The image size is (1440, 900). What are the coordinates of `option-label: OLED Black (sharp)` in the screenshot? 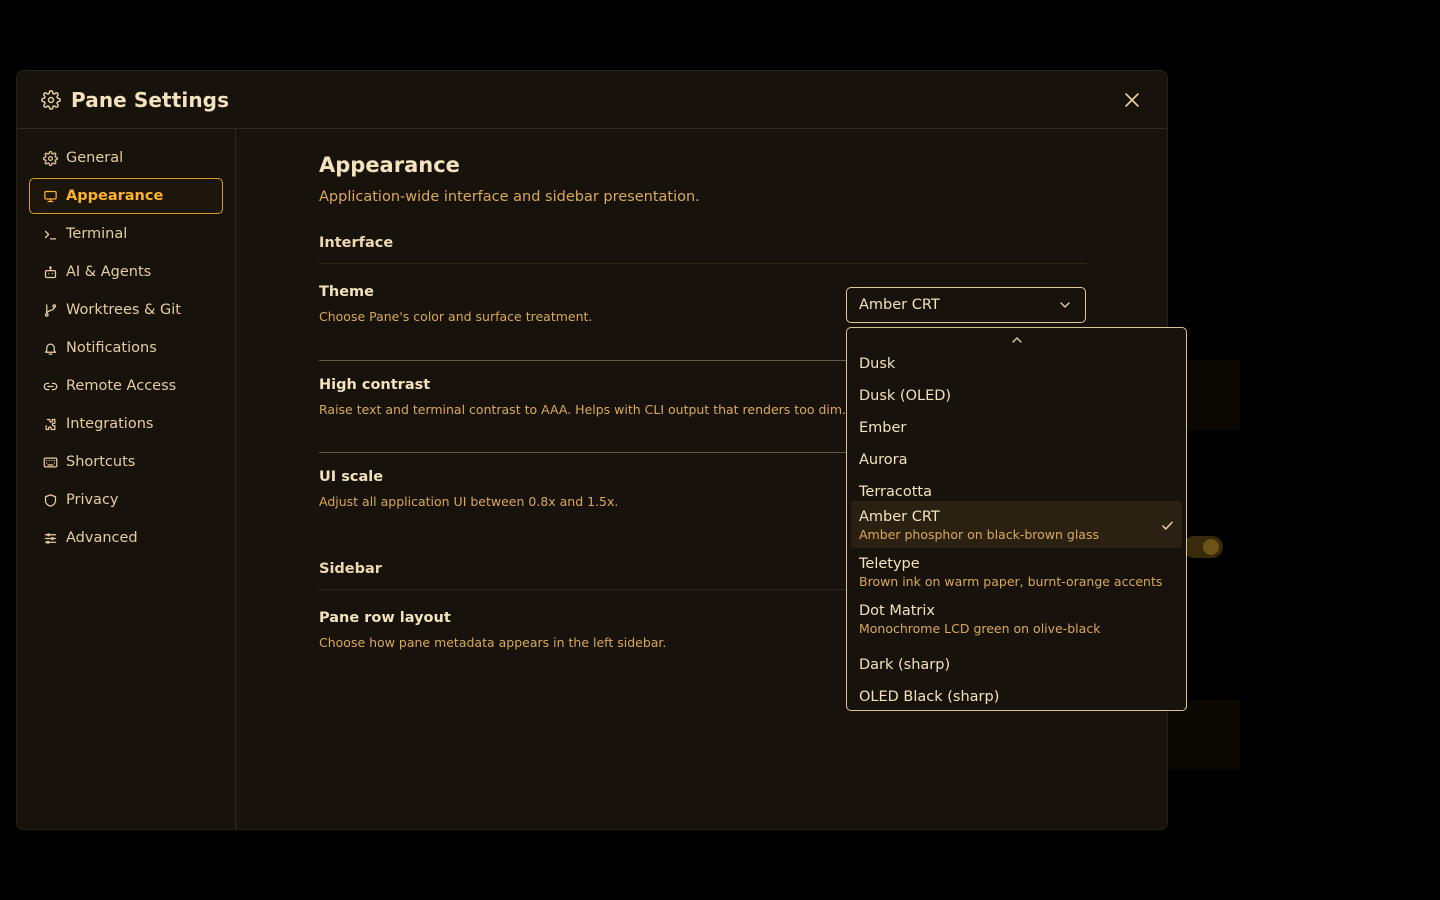 It's located at (929, 697).